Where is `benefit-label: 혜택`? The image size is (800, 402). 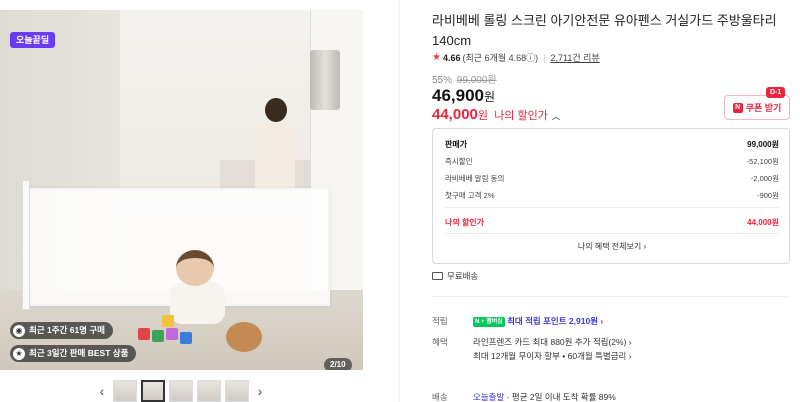
benefit-label: 혜택 is located at coordinates (440, 342).